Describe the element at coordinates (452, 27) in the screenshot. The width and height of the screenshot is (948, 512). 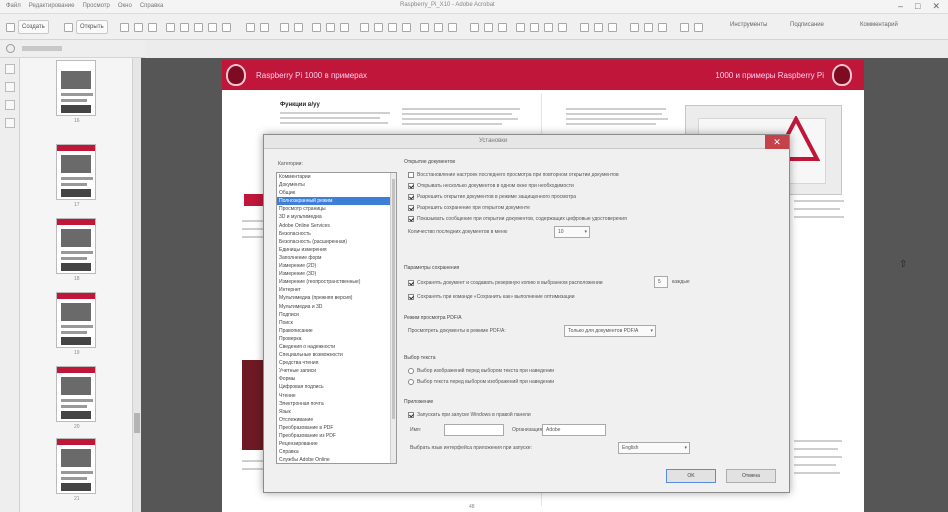
I see `edit-text-icon` at that location.